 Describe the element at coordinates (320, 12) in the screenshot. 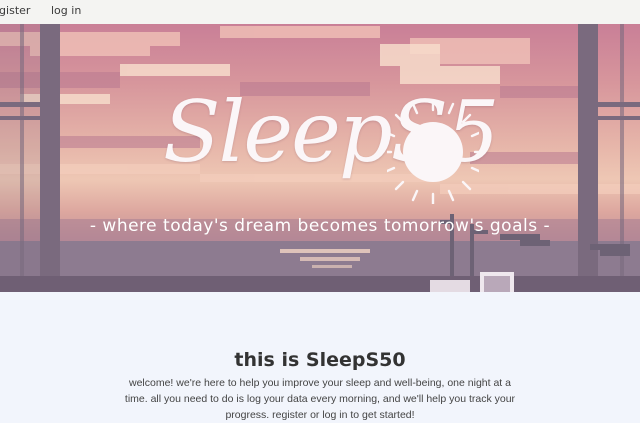

I see `top-nav: register log in` at that location.